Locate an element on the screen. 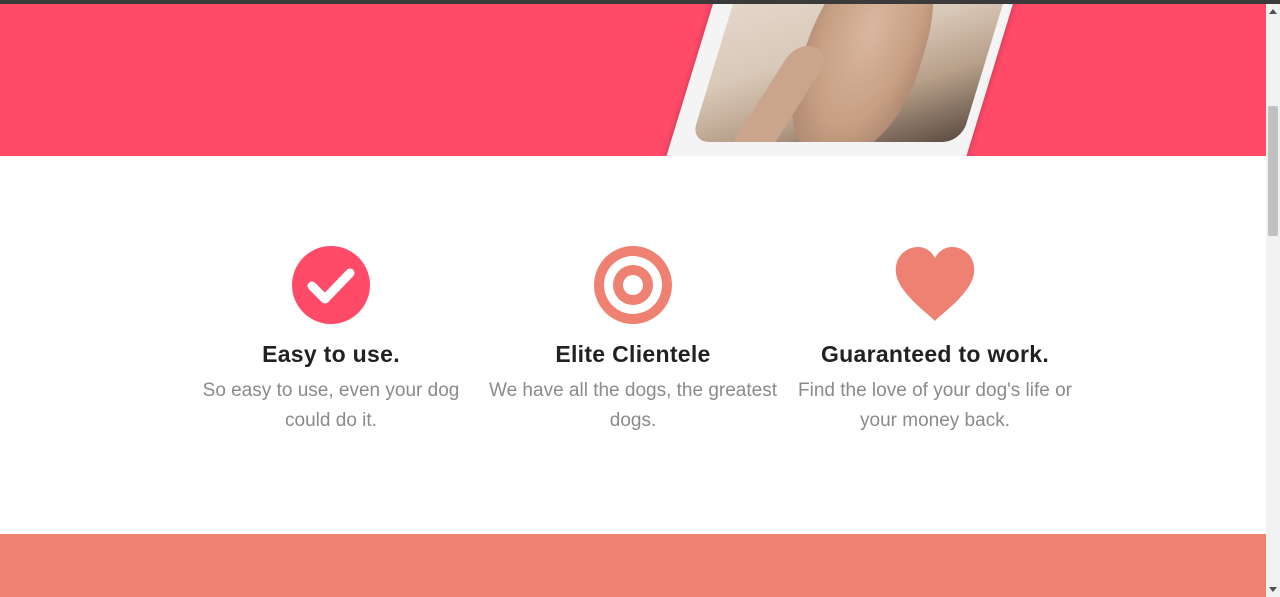 The image size is (1280, 597). check-circle-icon is located at coordinates (331, 285).